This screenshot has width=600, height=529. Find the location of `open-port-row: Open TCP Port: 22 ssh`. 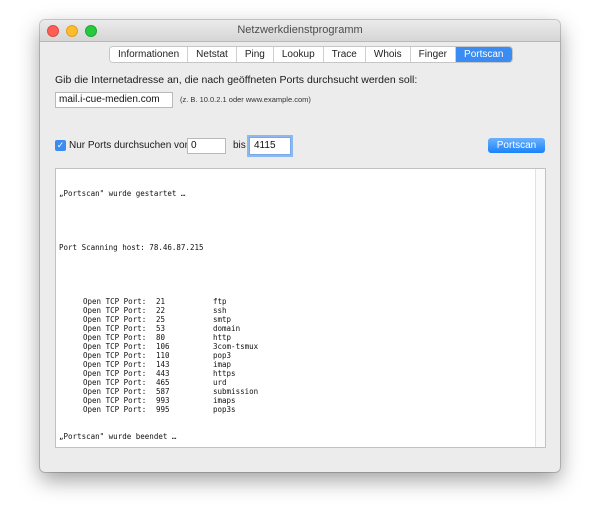

open-port-row: Open TCP Port: 22 ssh is located at coordinates (158, 310).